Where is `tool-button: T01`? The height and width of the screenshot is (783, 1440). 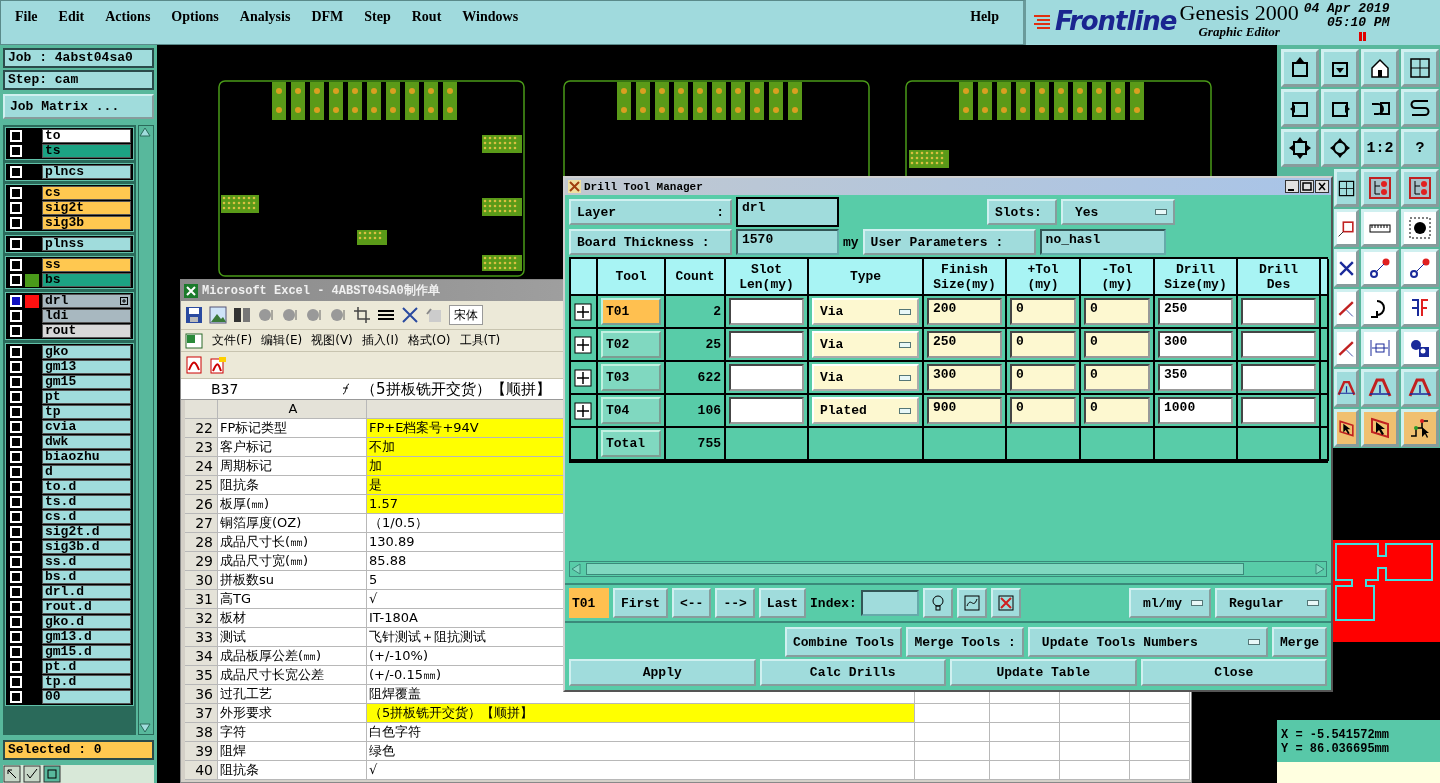 tool-button: T01 is located at coordinates (631, 311).